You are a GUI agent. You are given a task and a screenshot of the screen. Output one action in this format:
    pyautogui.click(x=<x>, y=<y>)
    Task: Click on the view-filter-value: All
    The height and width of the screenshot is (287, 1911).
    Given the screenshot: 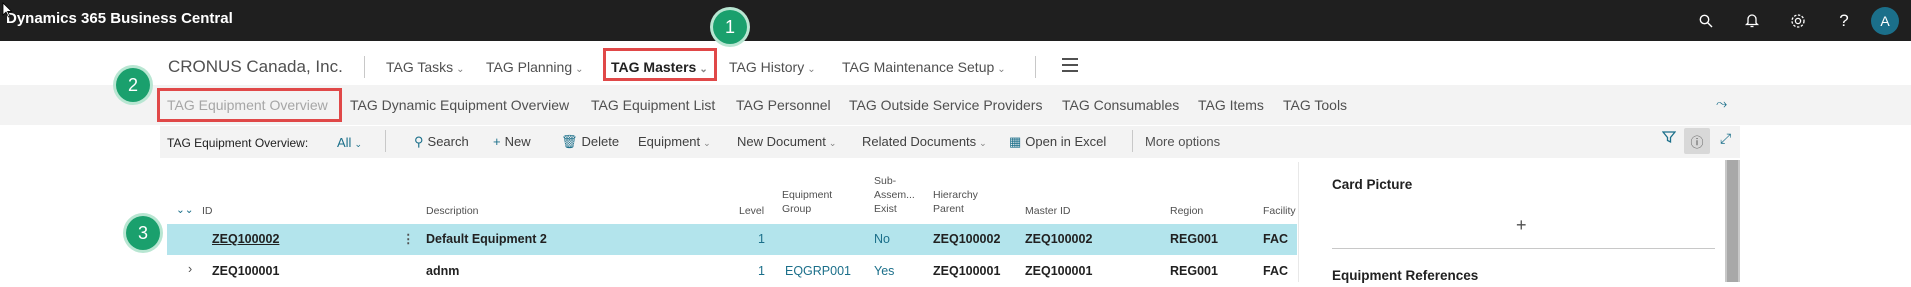 What is the action you would take?
    pyautogui.click(x=344, y=142)
    